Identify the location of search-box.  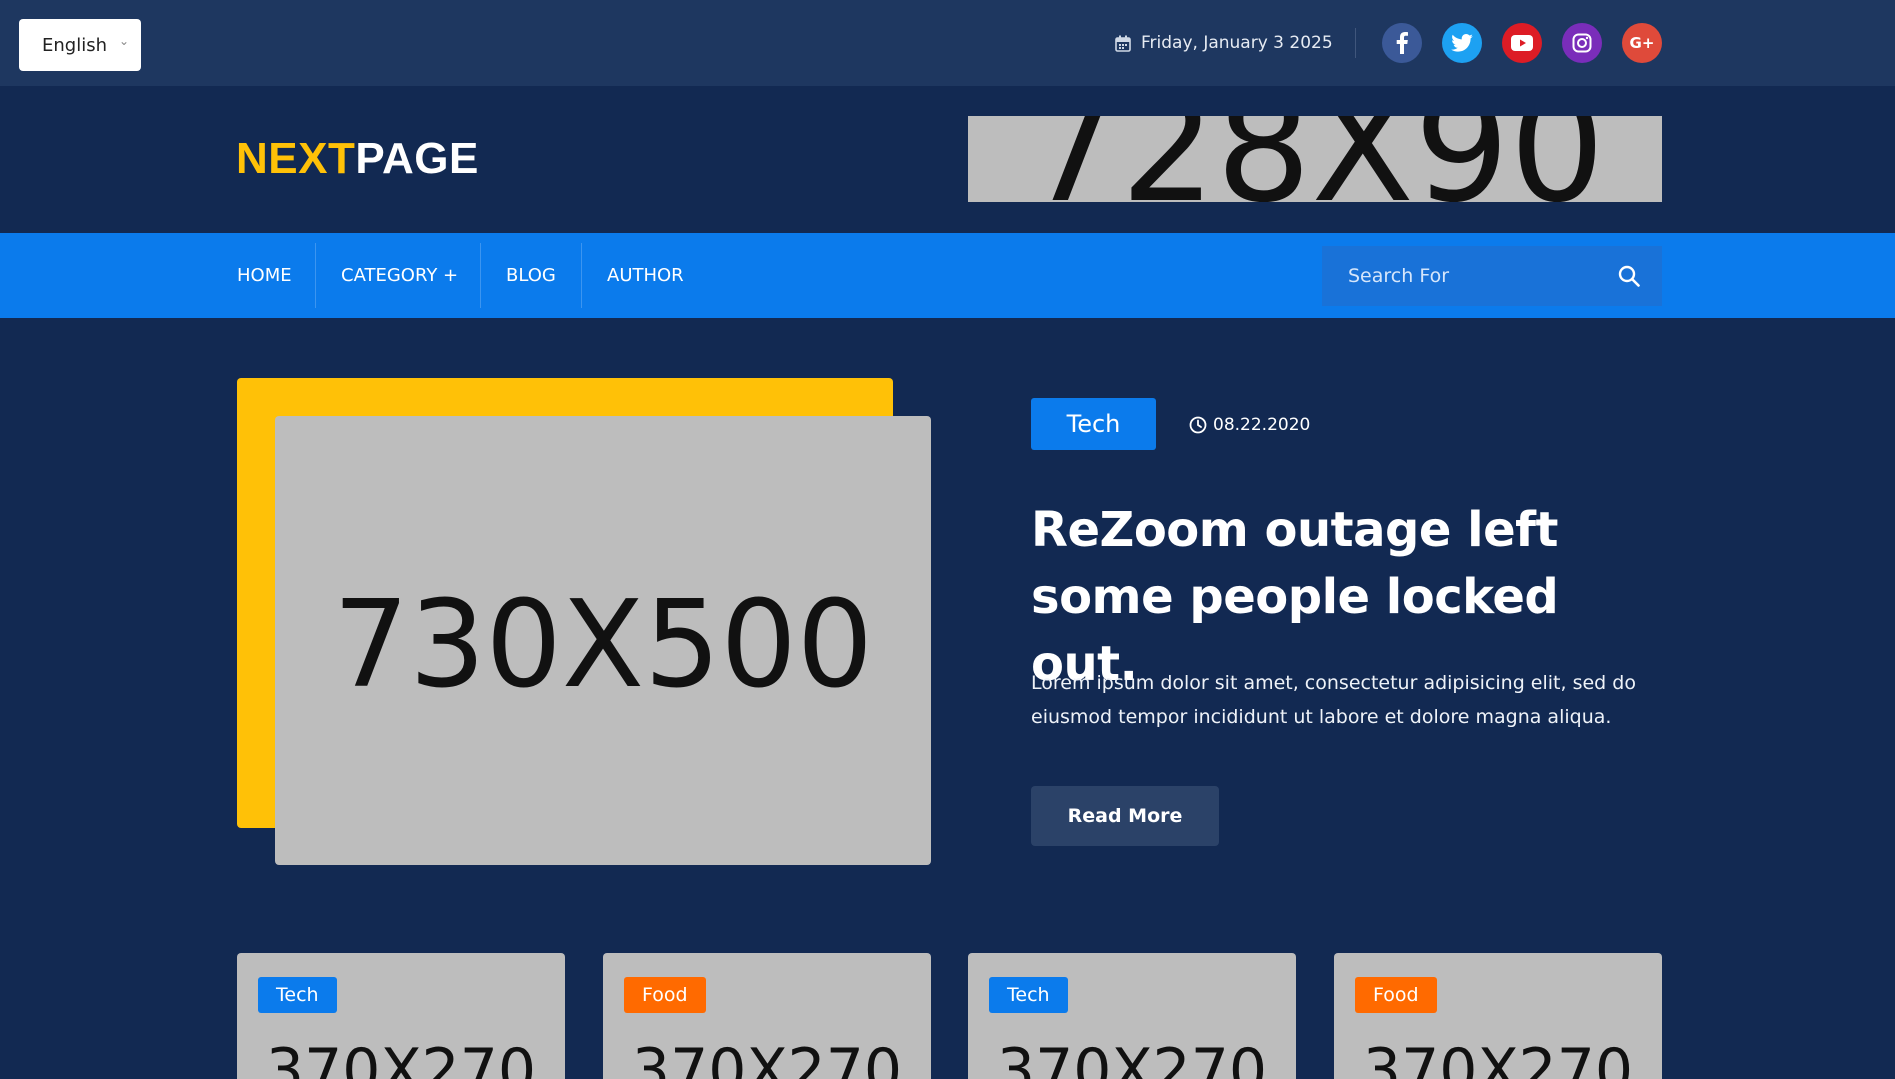
(1492, 276).